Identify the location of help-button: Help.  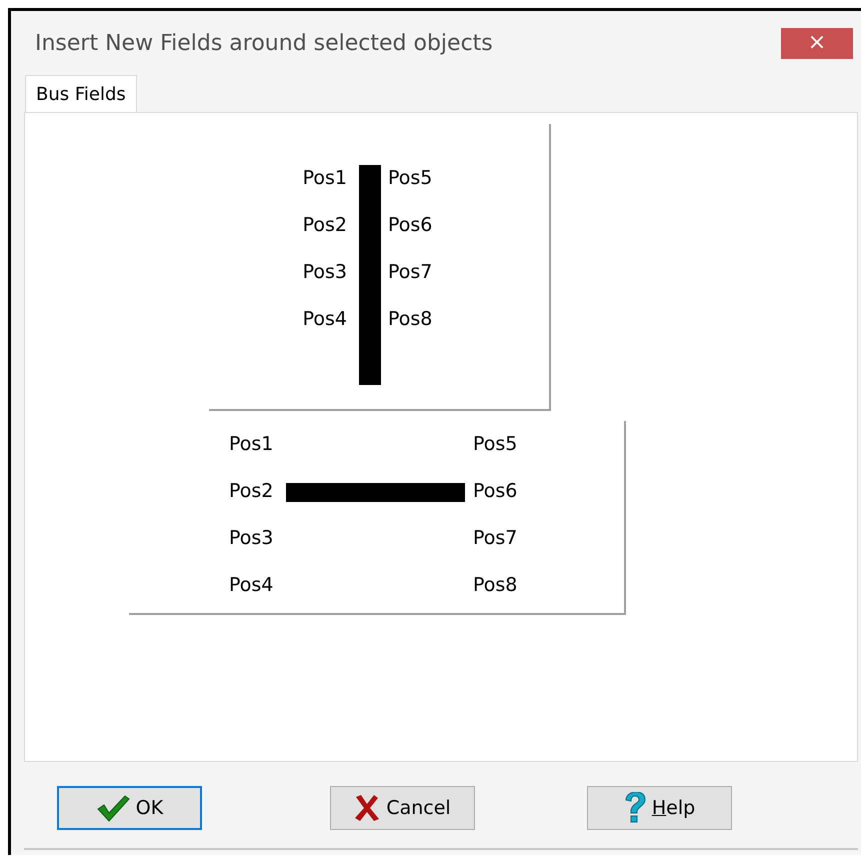
(659, 808).